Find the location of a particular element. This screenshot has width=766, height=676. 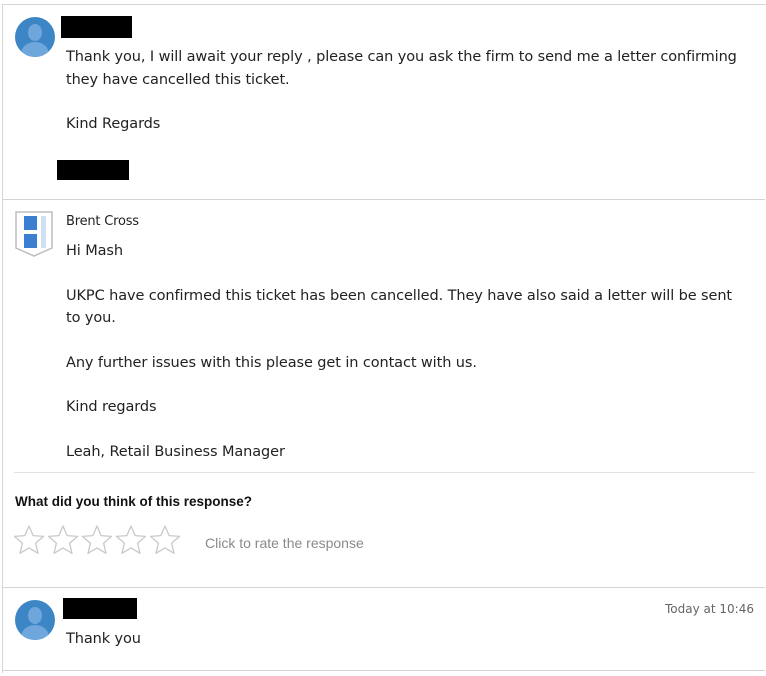

message-timestamp: Today at 10:46 is located at coordinates (709, 609).